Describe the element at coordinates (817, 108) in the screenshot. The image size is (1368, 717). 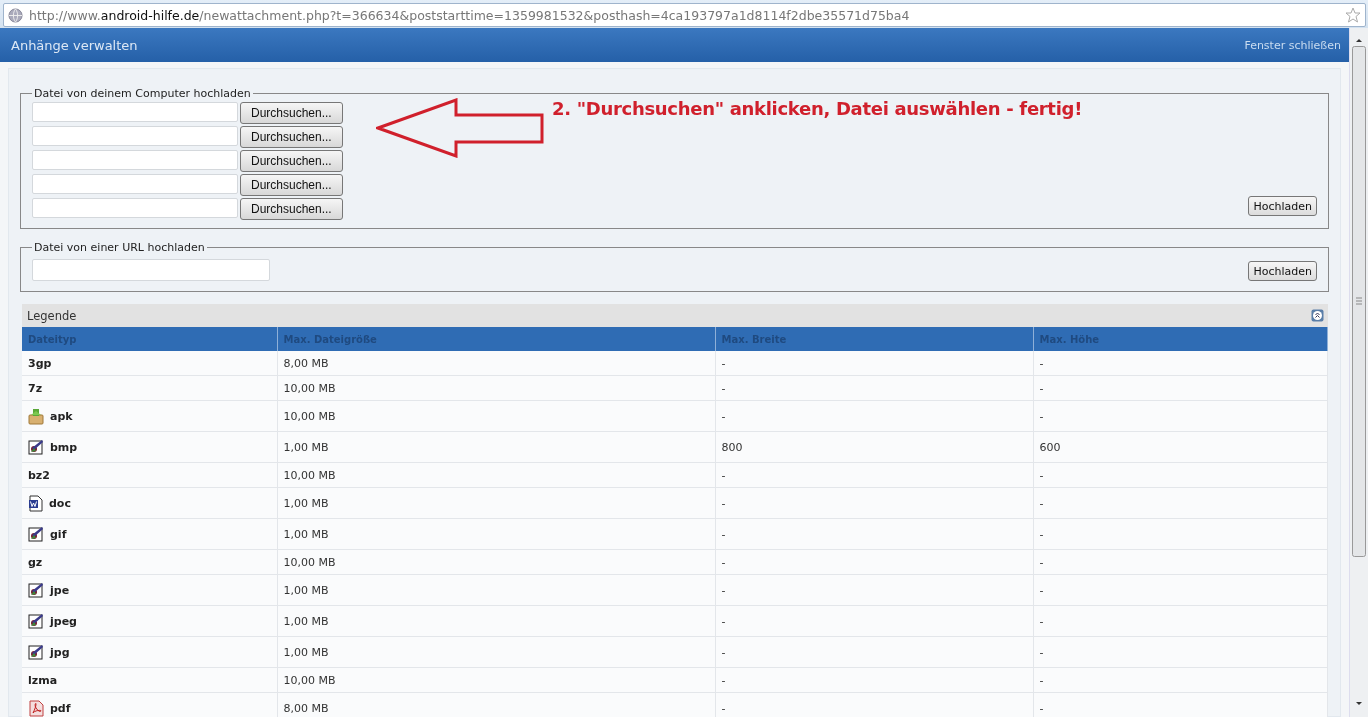
I see `annotation-text: 2. "Durchsuchen" anklicken, Datei auswählen - fertig!` at that location.